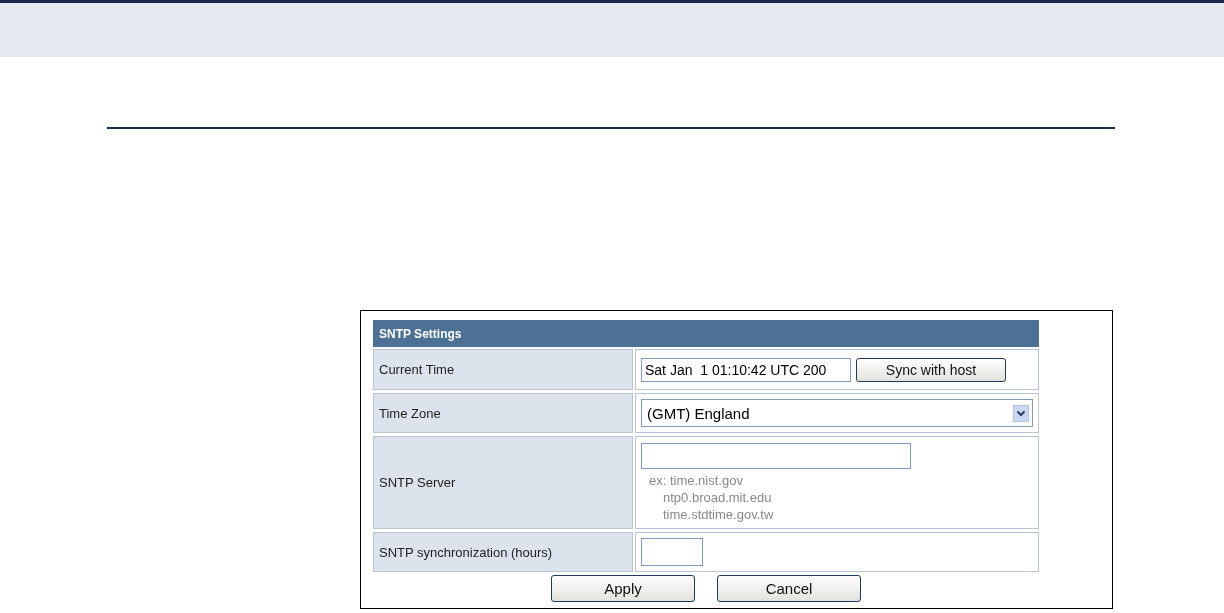 The image size is (1224, 613). What do you see at coordinates (776, 455) in the screenshot?
I see `server-field` at bounding box center [776, 455].